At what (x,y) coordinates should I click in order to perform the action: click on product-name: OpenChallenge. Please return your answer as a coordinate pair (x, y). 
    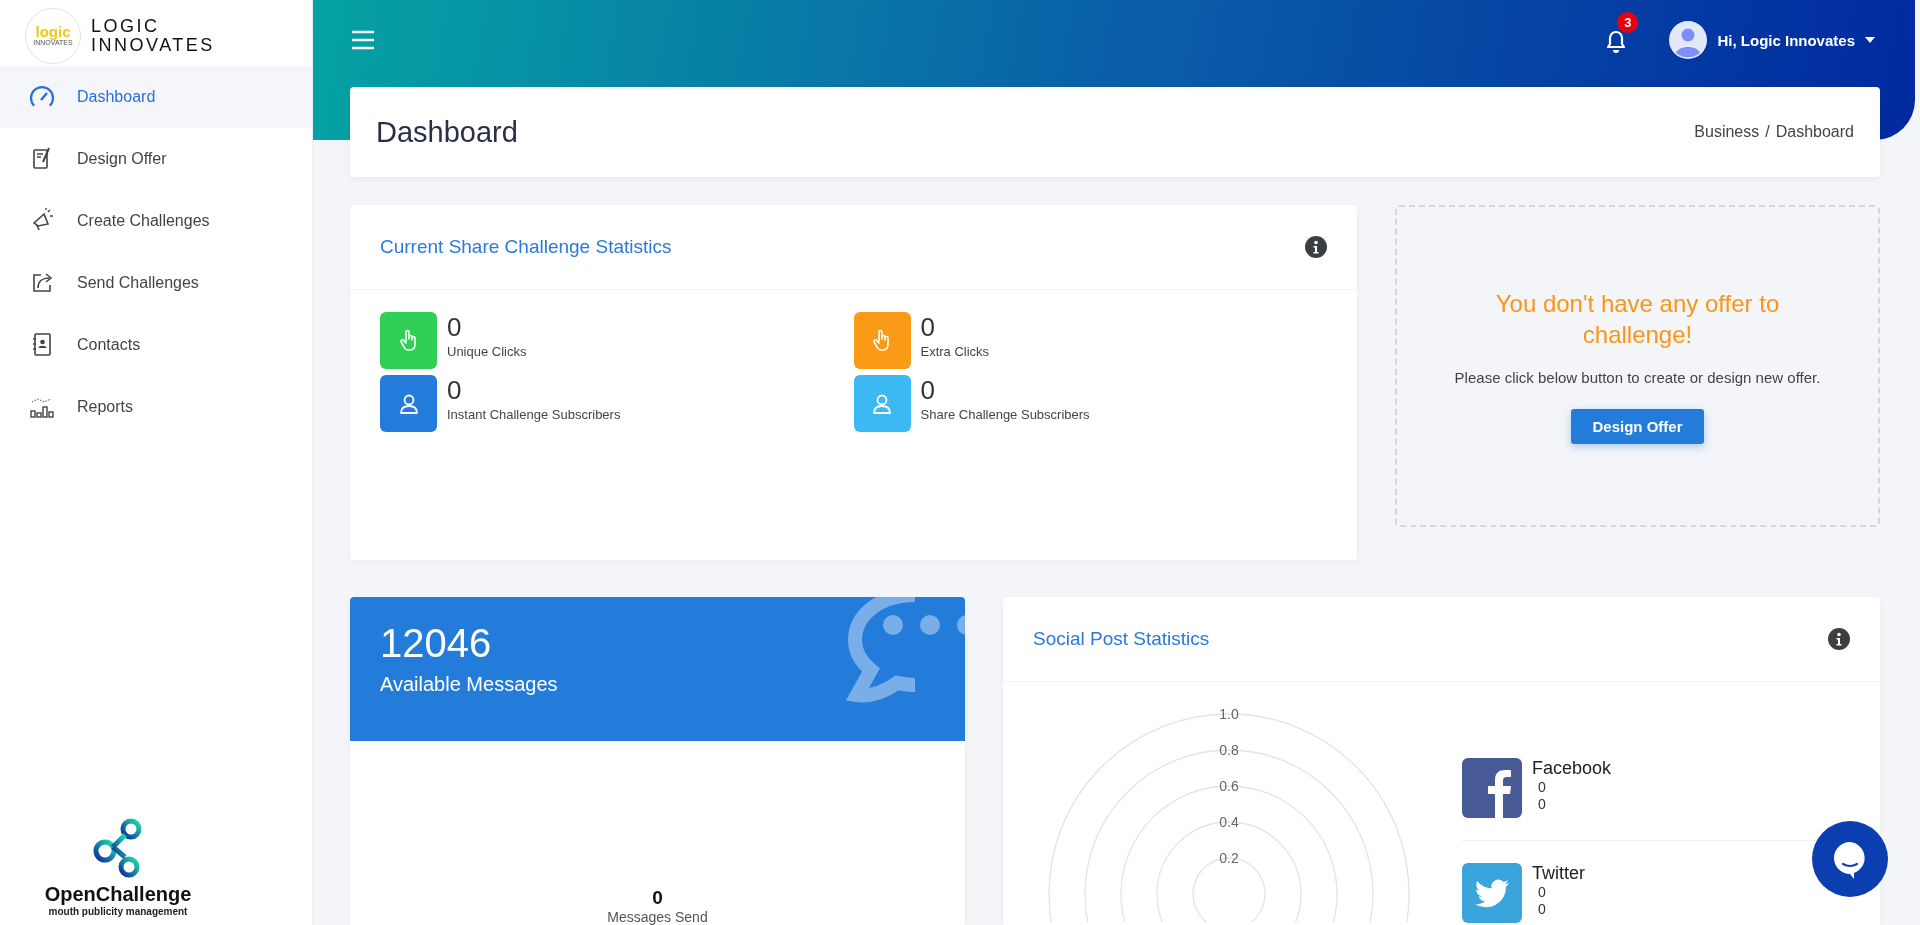
    Looking at the image, I should click on (118, 894).